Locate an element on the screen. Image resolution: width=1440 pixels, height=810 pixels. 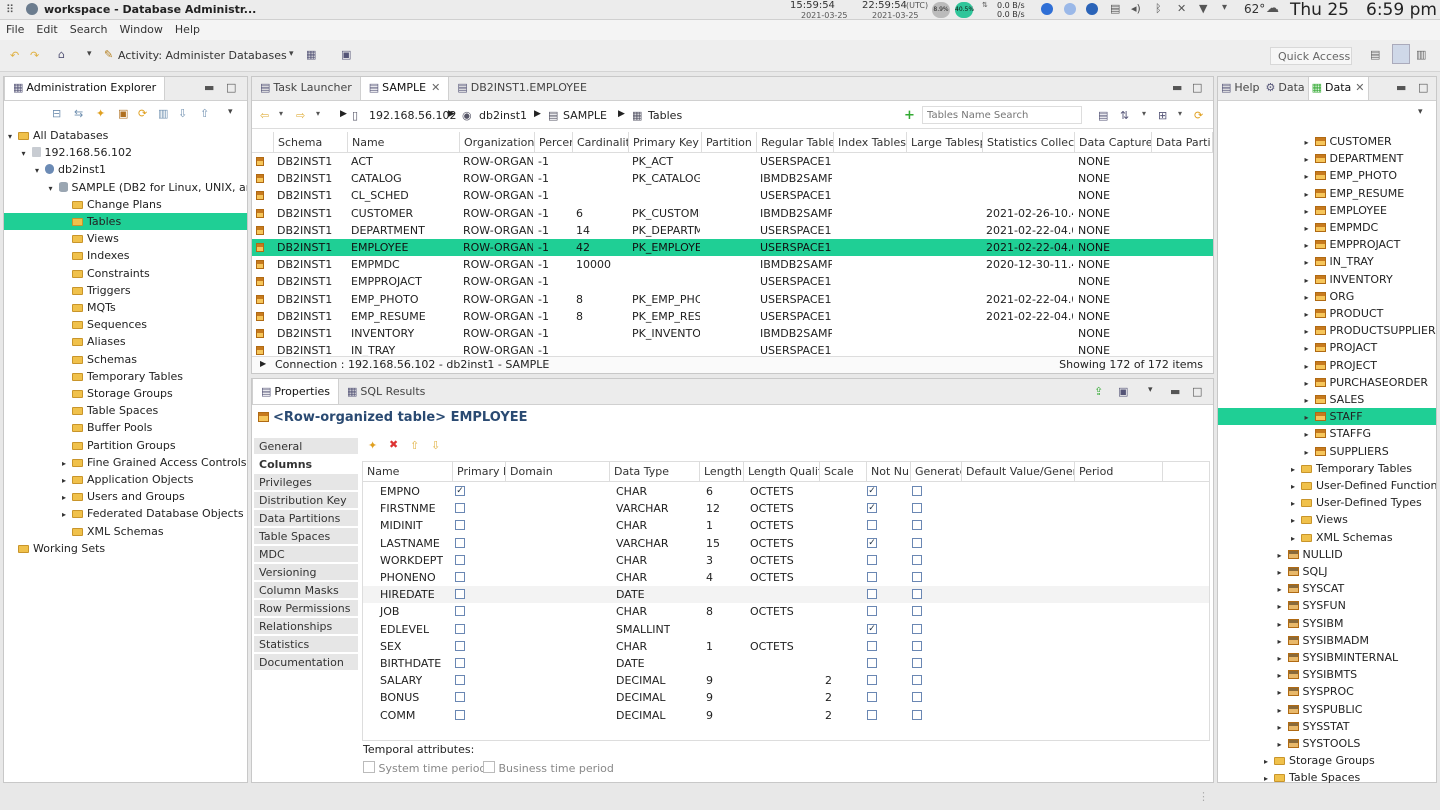
menu-help: Help is located at coordinates (187, 28).